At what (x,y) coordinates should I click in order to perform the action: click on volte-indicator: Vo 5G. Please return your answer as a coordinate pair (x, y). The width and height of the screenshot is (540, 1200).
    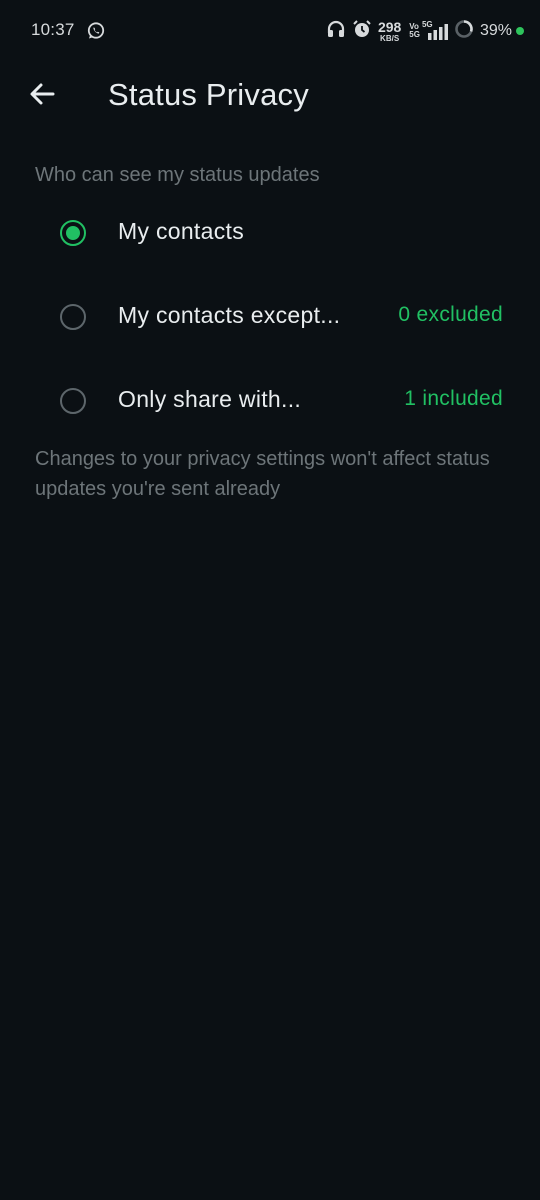
    Looking at the image, I should click on (414, 31).